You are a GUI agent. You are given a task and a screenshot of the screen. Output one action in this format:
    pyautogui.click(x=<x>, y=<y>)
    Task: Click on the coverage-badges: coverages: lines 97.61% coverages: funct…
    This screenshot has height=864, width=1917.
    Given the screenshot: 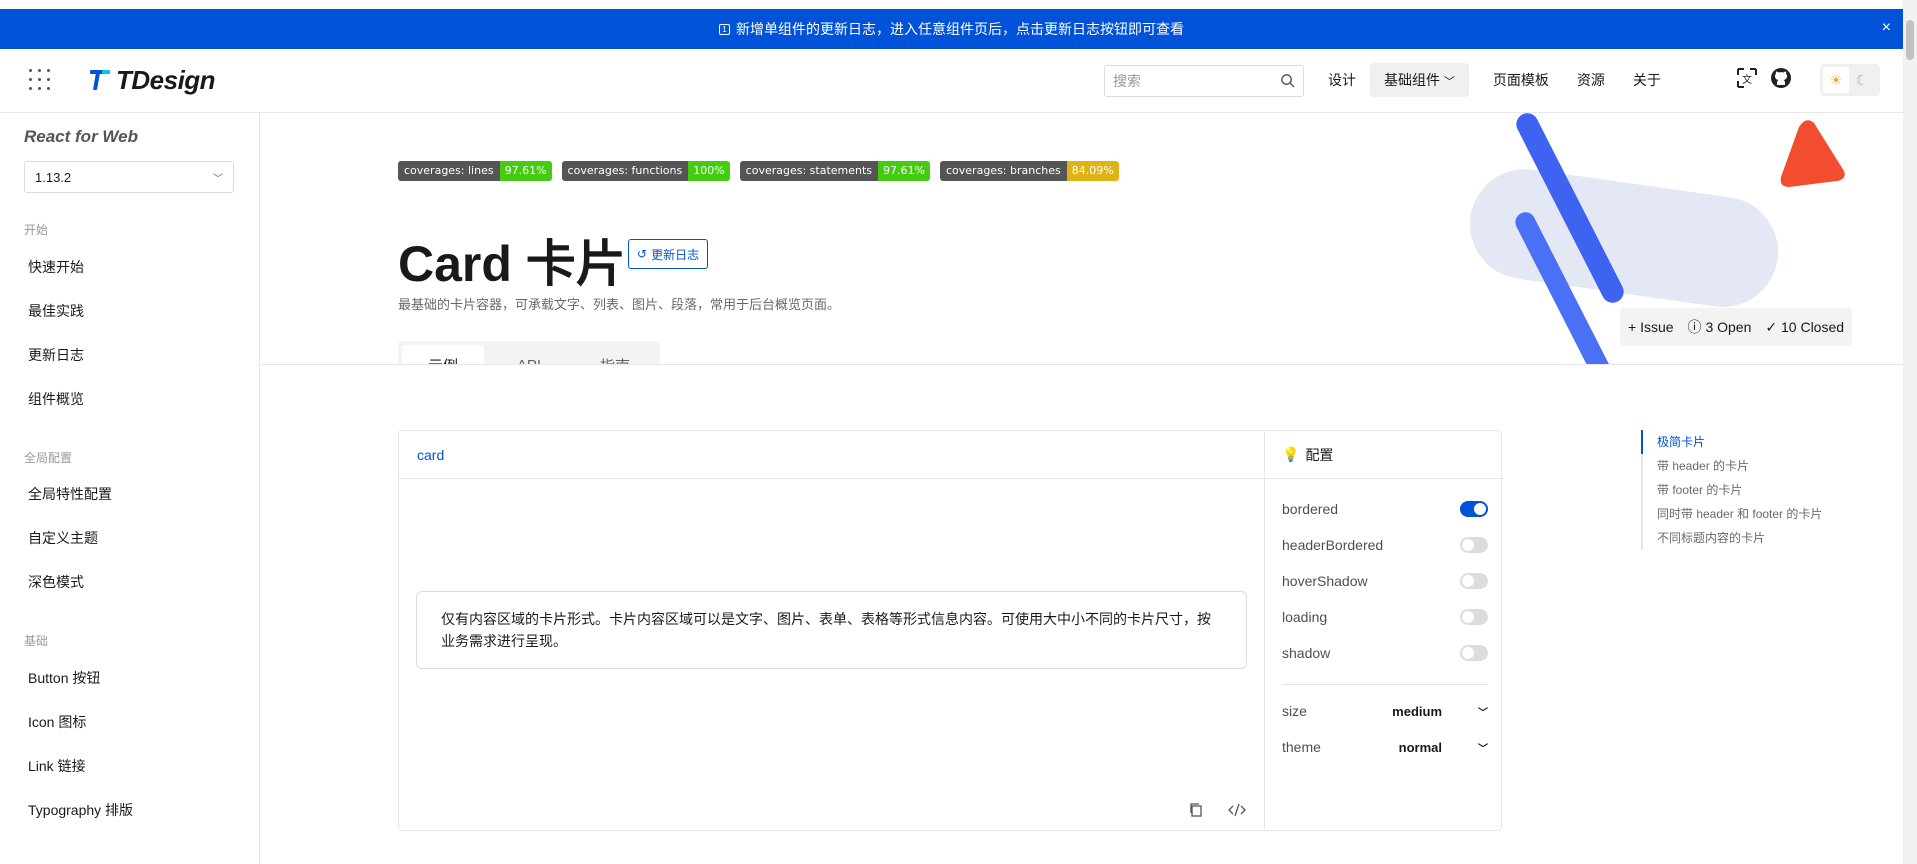 What is the action you would take?
    pyautogui.click(x=758, y=171)
    